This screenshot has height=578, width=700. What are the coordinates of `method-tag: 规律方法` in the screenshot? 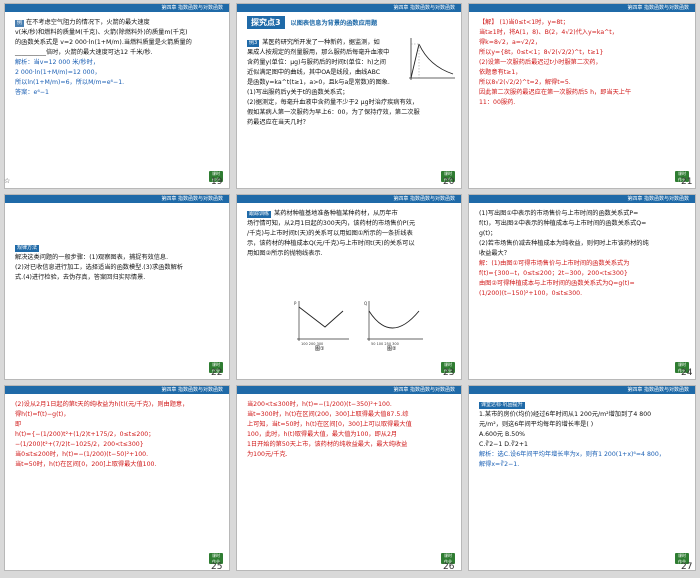 It's located at (27, 248).